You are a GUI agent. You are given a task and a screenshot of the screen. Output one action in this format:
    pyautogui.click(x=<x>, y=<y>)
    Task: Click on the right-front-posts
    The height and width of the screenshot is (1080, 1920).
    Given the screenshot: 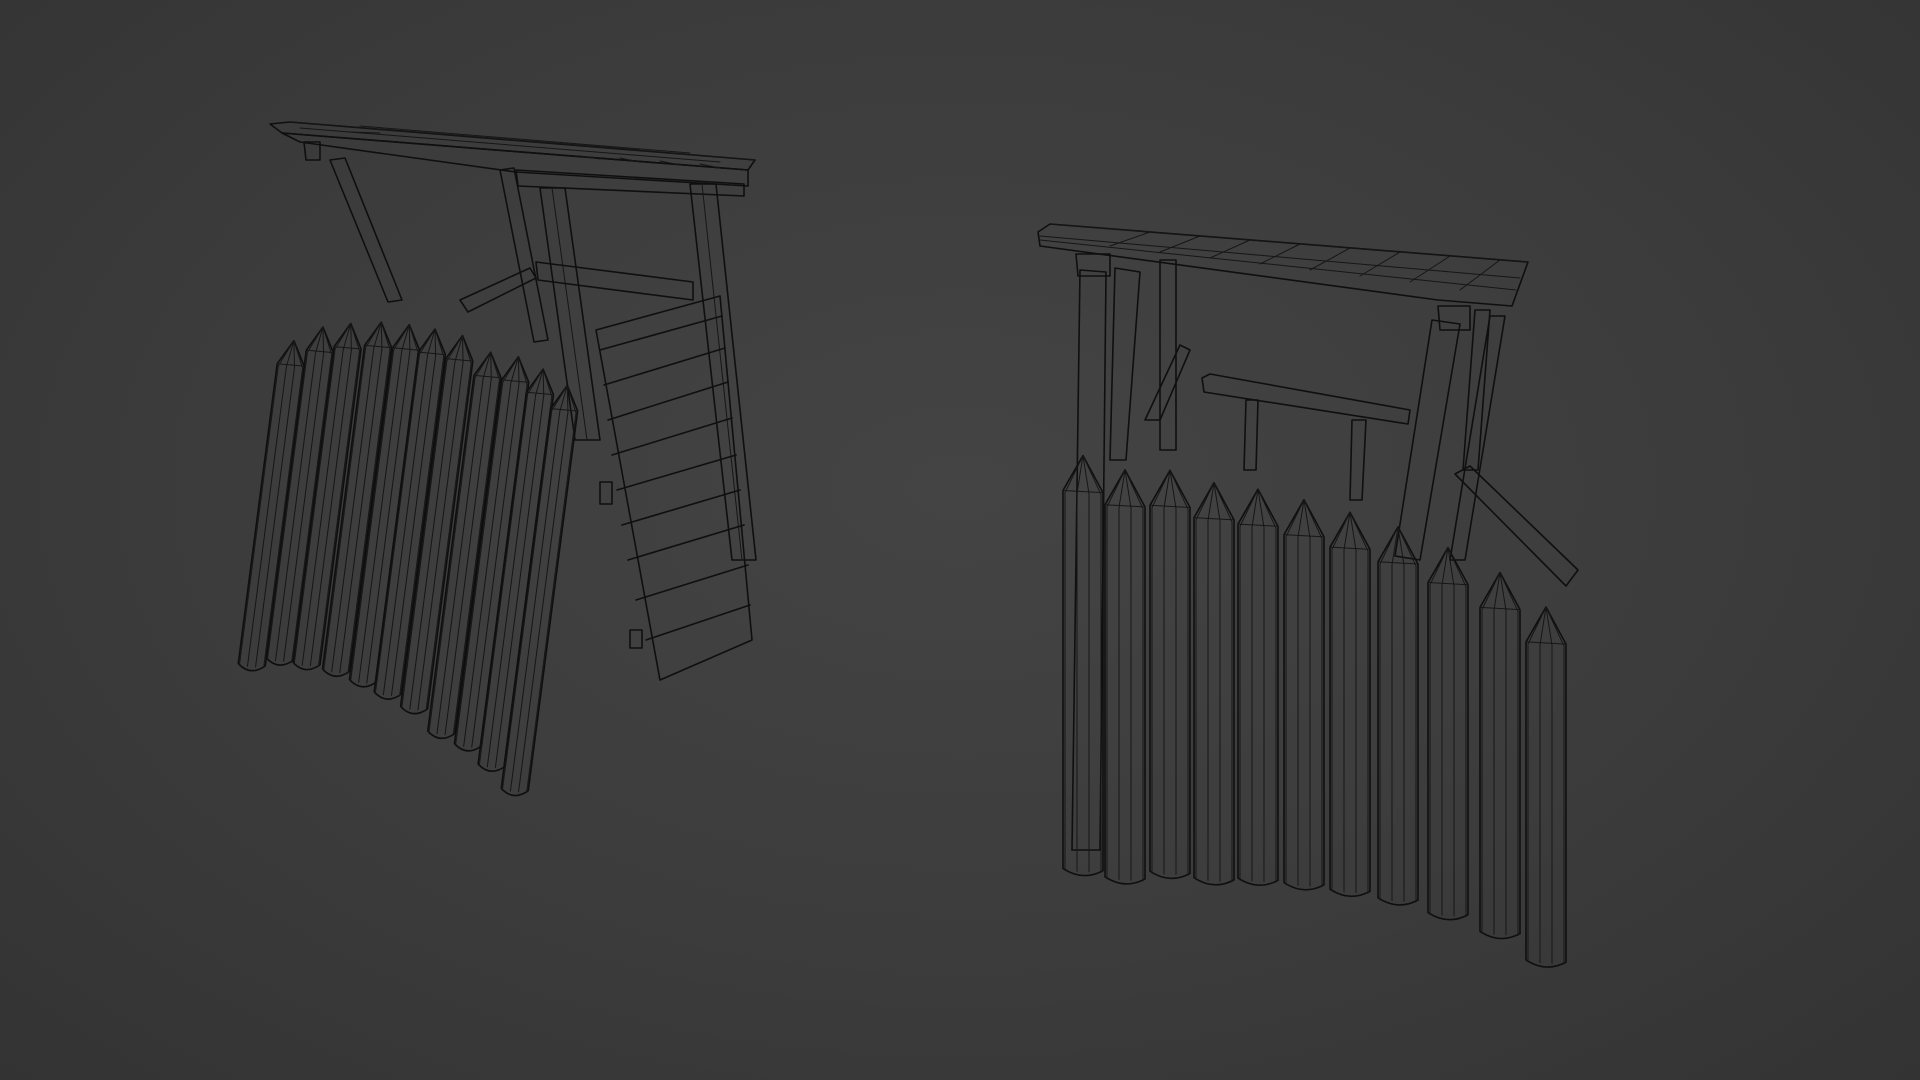 What is the action you would take?
    pyautogui.click(x=1288, y=559)
    